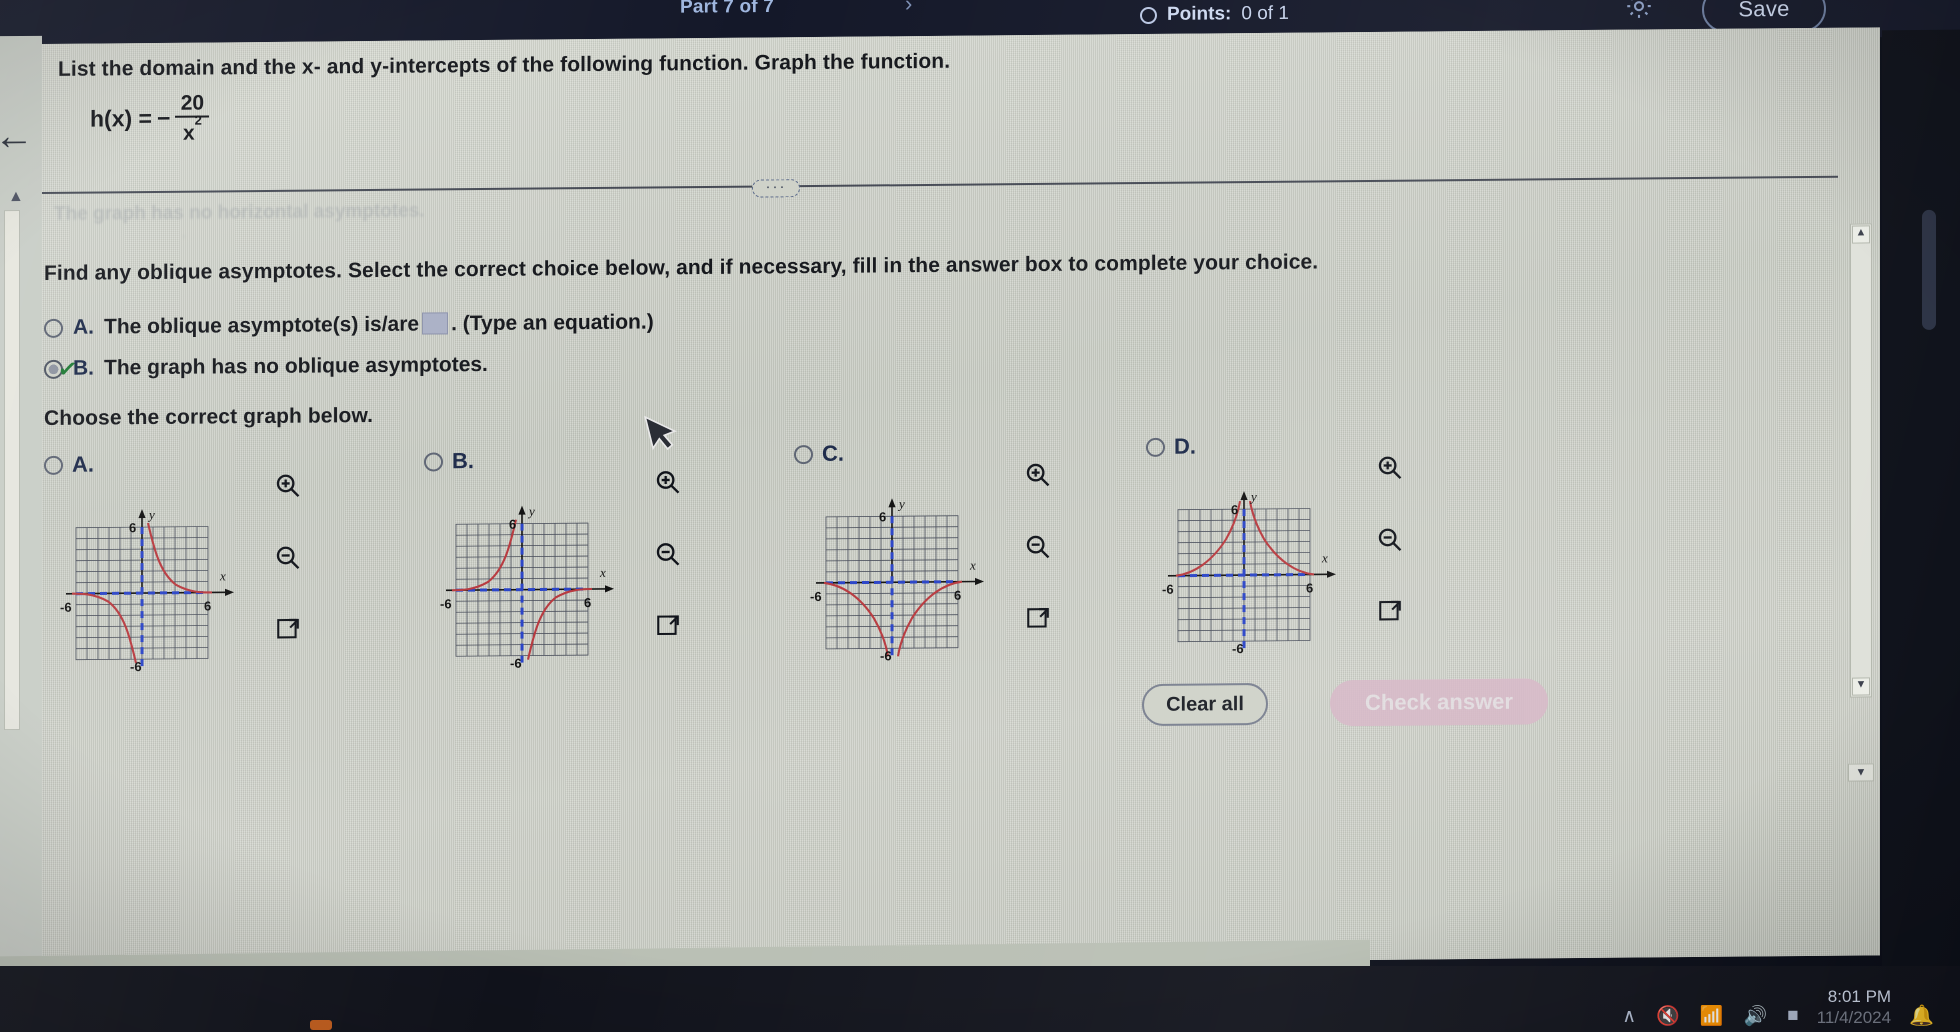 This screenshot has width=1960, height=1032. Describe the element at coordinates (239, 212) in the screenshot. I see `scrolled-previous-choice: The graph has no horizontal asymptotes.` at that location.